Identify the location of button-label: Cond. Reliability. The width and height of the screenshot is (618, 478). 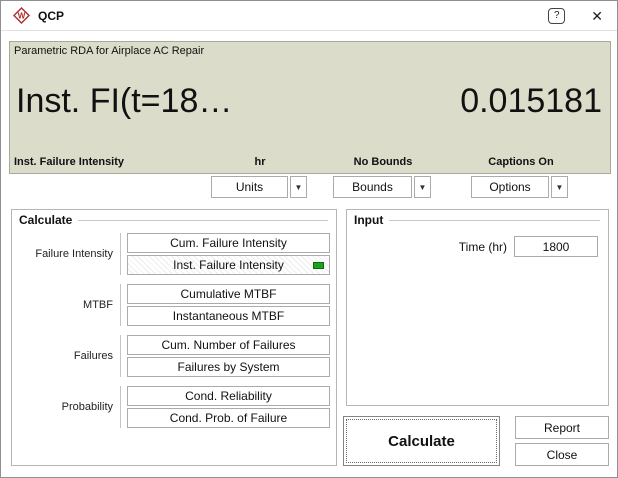
(228, 396).